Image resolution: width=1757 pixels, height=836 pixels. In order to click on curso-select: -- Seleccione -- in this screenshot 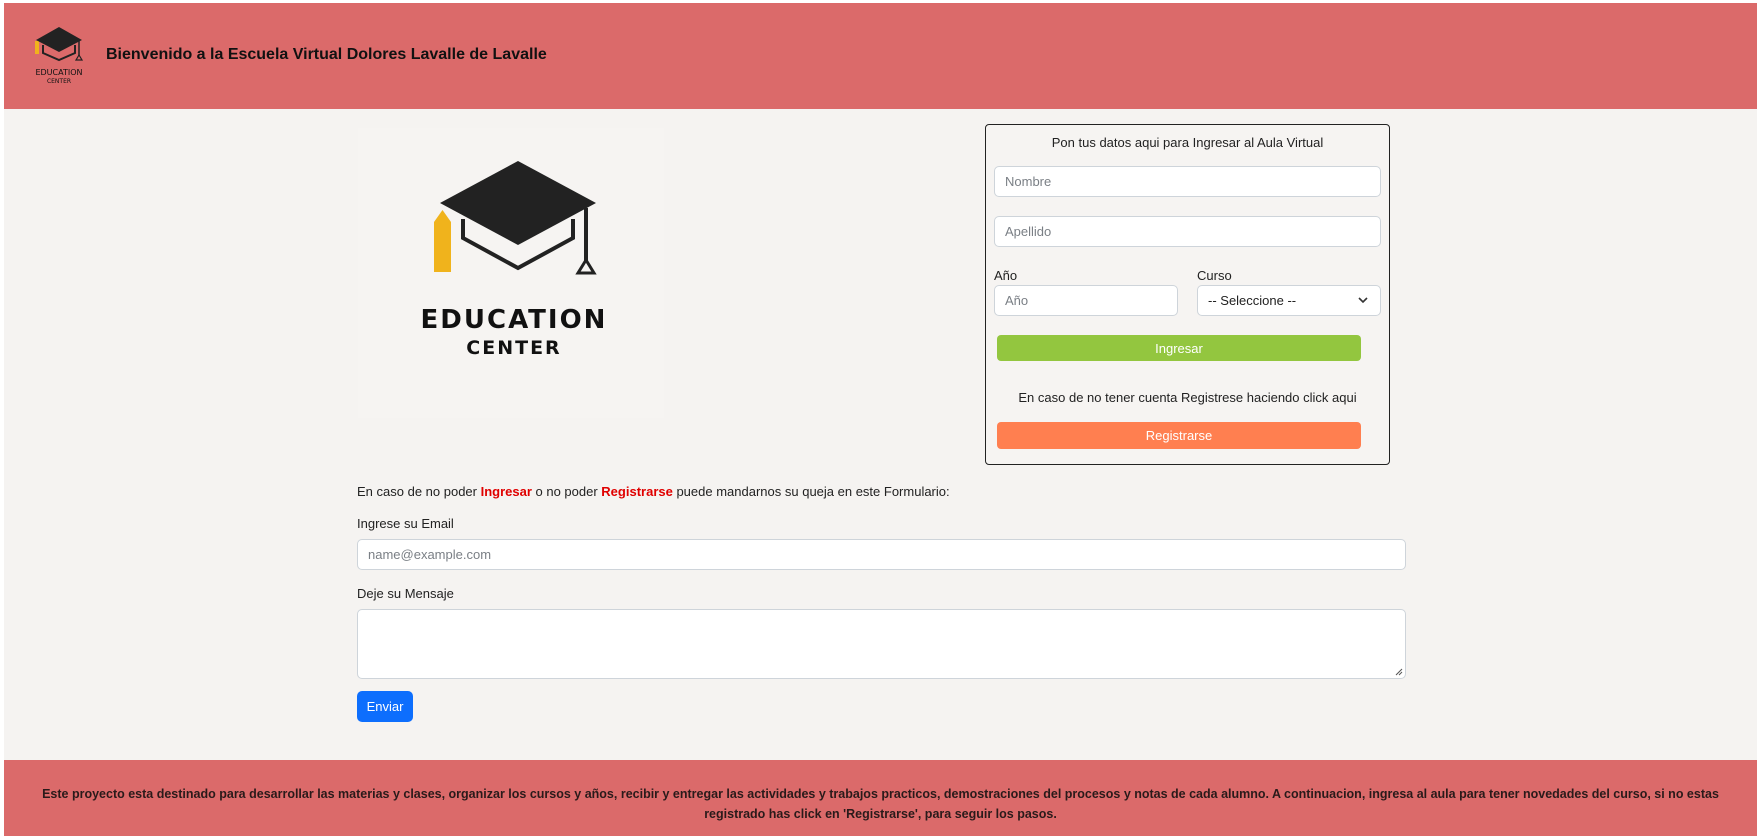, I will do `click(1289, 300)`.